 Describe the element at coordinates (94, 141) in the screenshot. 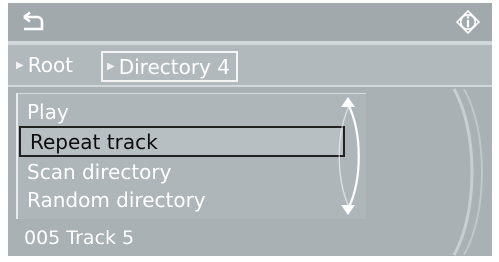

I see `menu-item-label: Repeat track` at that location.